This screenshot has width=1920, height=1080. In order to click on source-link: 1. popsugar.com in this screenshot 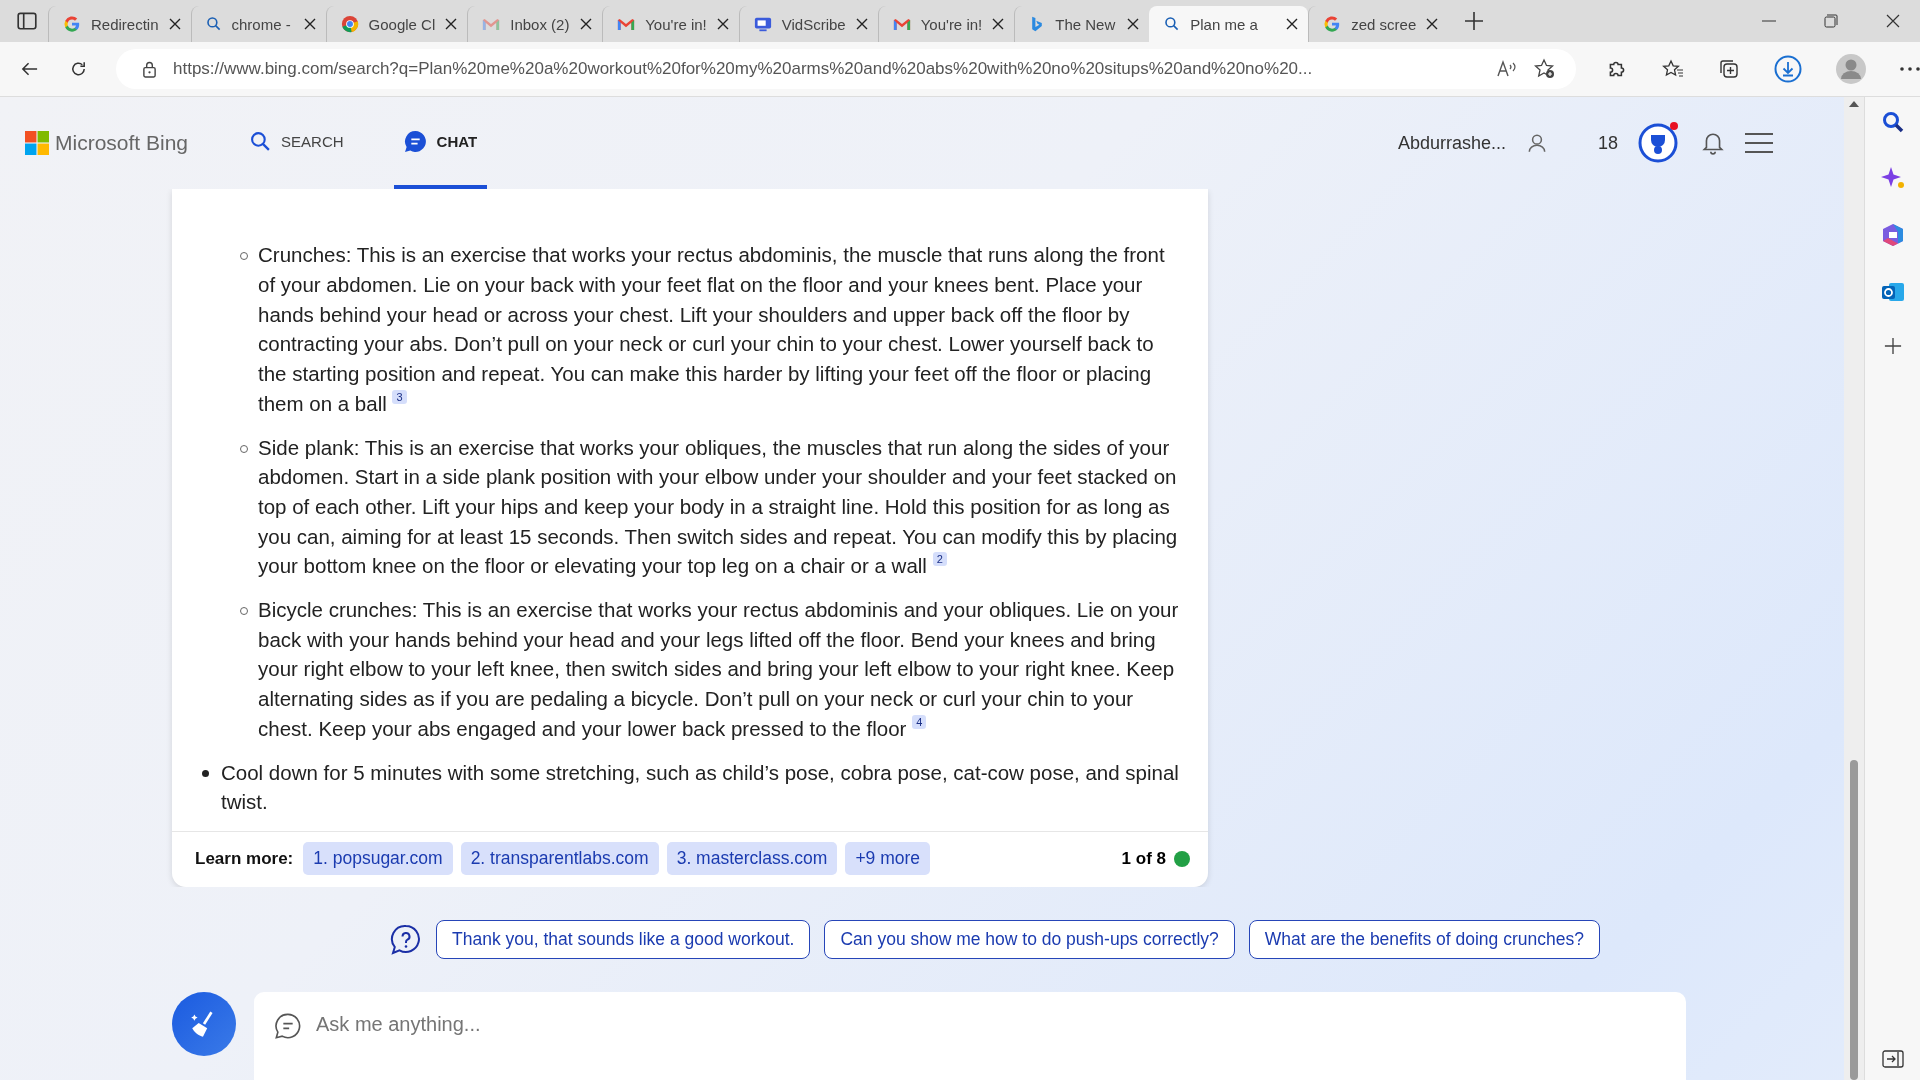, I will do `click(378, 858)`.